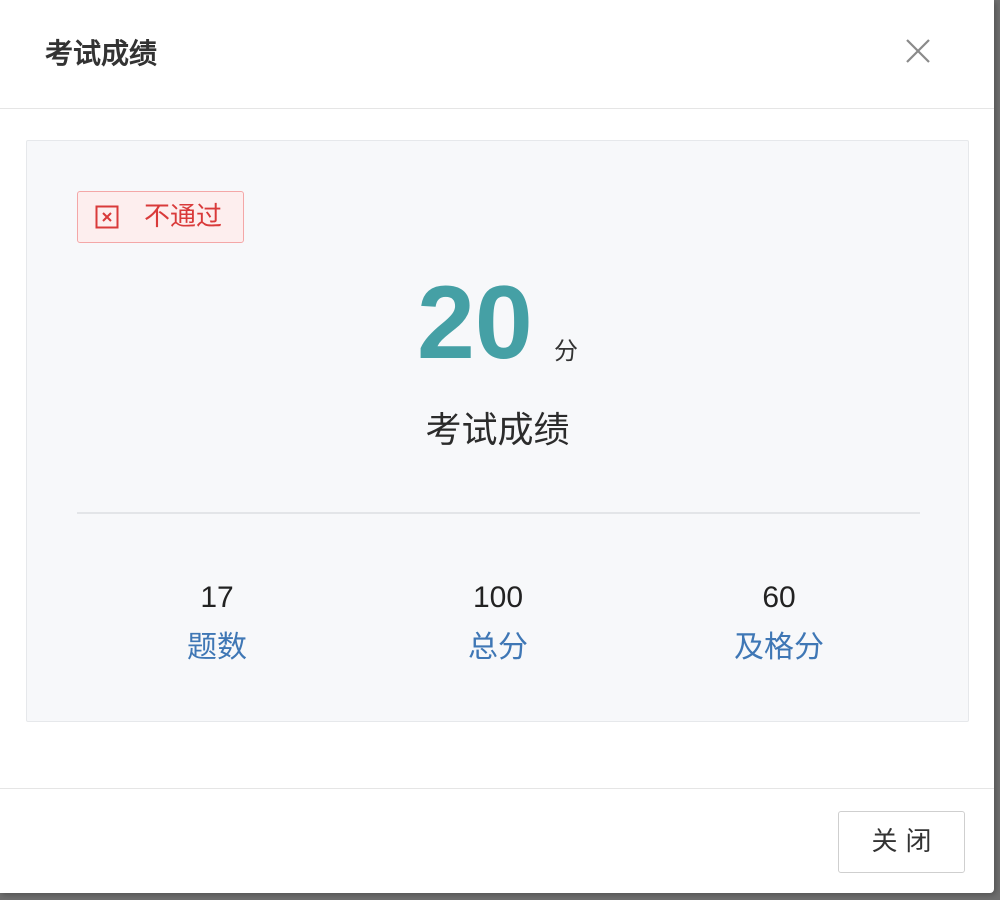 This screenshot has width=1000, height=900. Describe the element at coordinates (497, 840) in the screenshot. I see `dialog-footer: 关闭` at that location.